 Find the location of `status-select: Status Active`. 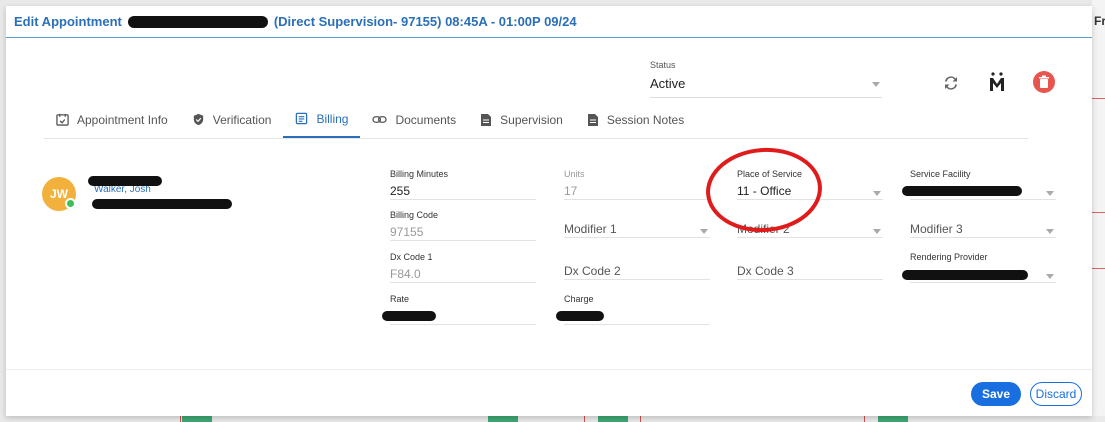

status-select: Status Active is located at coordinates (766, 79).